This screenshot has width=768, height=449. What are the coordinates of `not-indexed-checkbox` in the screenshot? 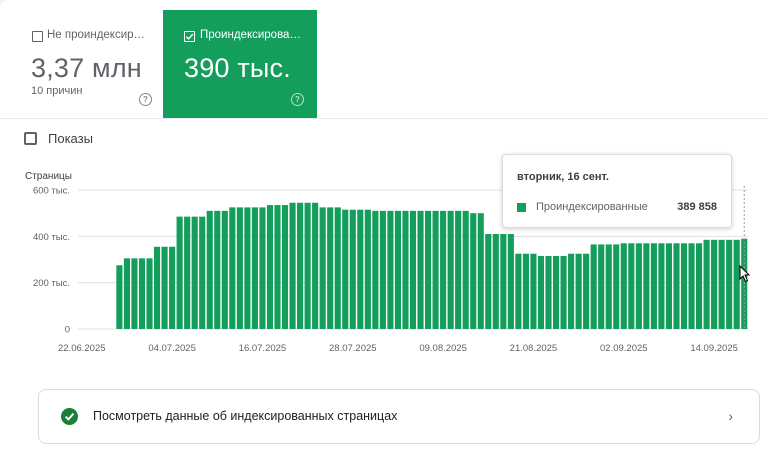 It's located at (37, 36).